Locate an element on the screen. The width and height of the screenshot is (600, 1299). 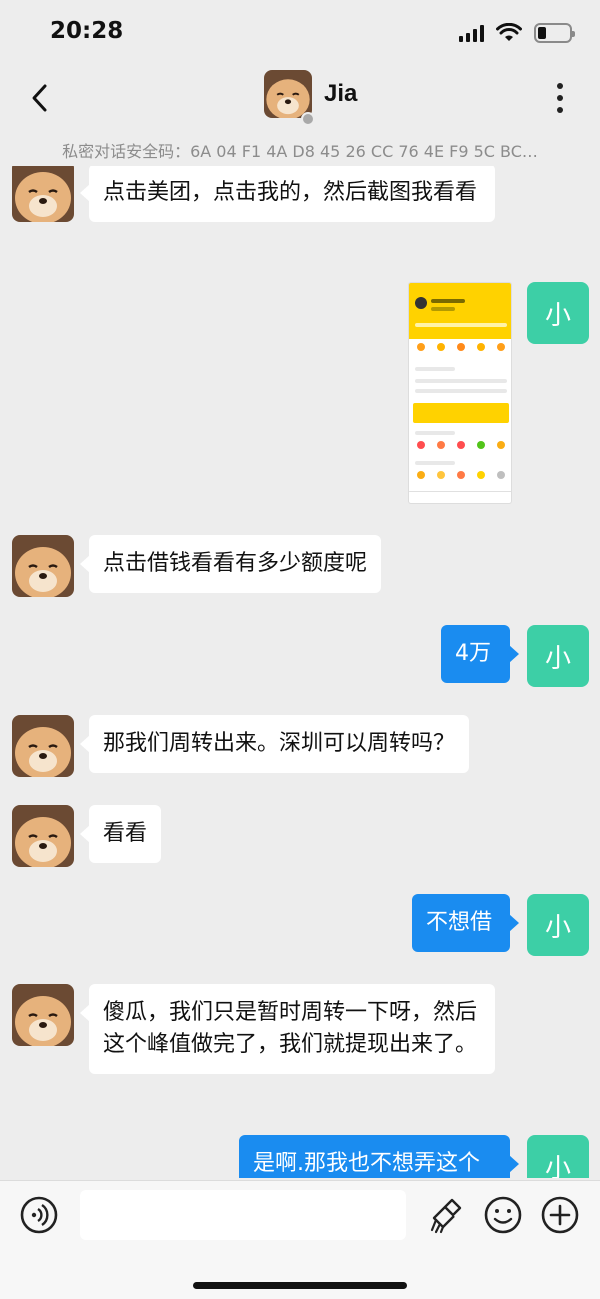
plus-circle-icon is located at coordinates (560, 1215).